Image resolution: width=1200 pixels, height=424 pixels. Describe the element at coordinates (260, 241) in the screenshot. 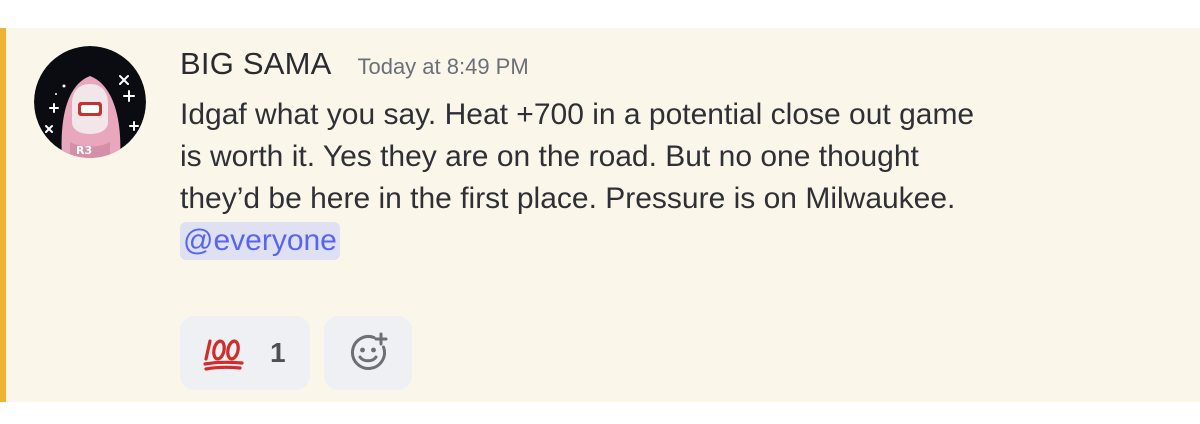

I see `everyone-mention: @everyone` at that location.